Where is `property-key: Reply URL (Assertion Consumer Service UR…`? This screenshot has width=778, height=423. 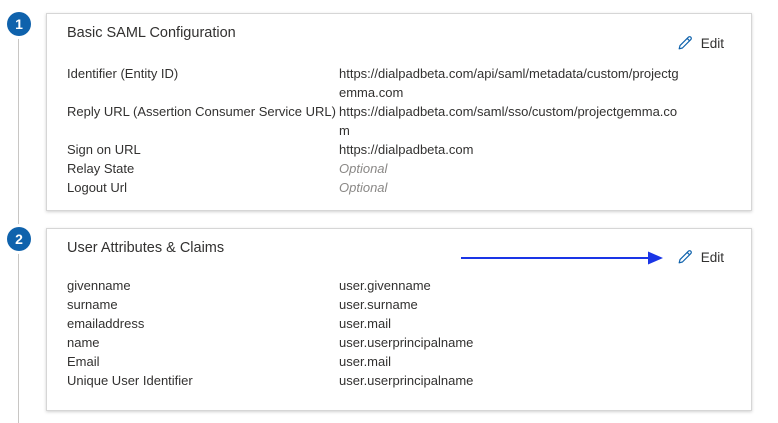
property-key: Reply URL (Assertion Consumer Service UR… is located at coordinates (201, 111).